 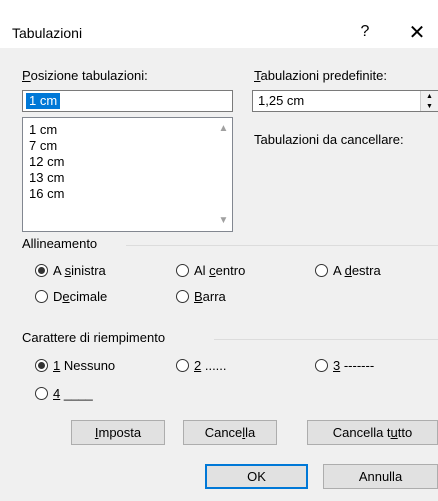 I want to click on tab-position-input: 1 cm, so click(x=127, y=101).